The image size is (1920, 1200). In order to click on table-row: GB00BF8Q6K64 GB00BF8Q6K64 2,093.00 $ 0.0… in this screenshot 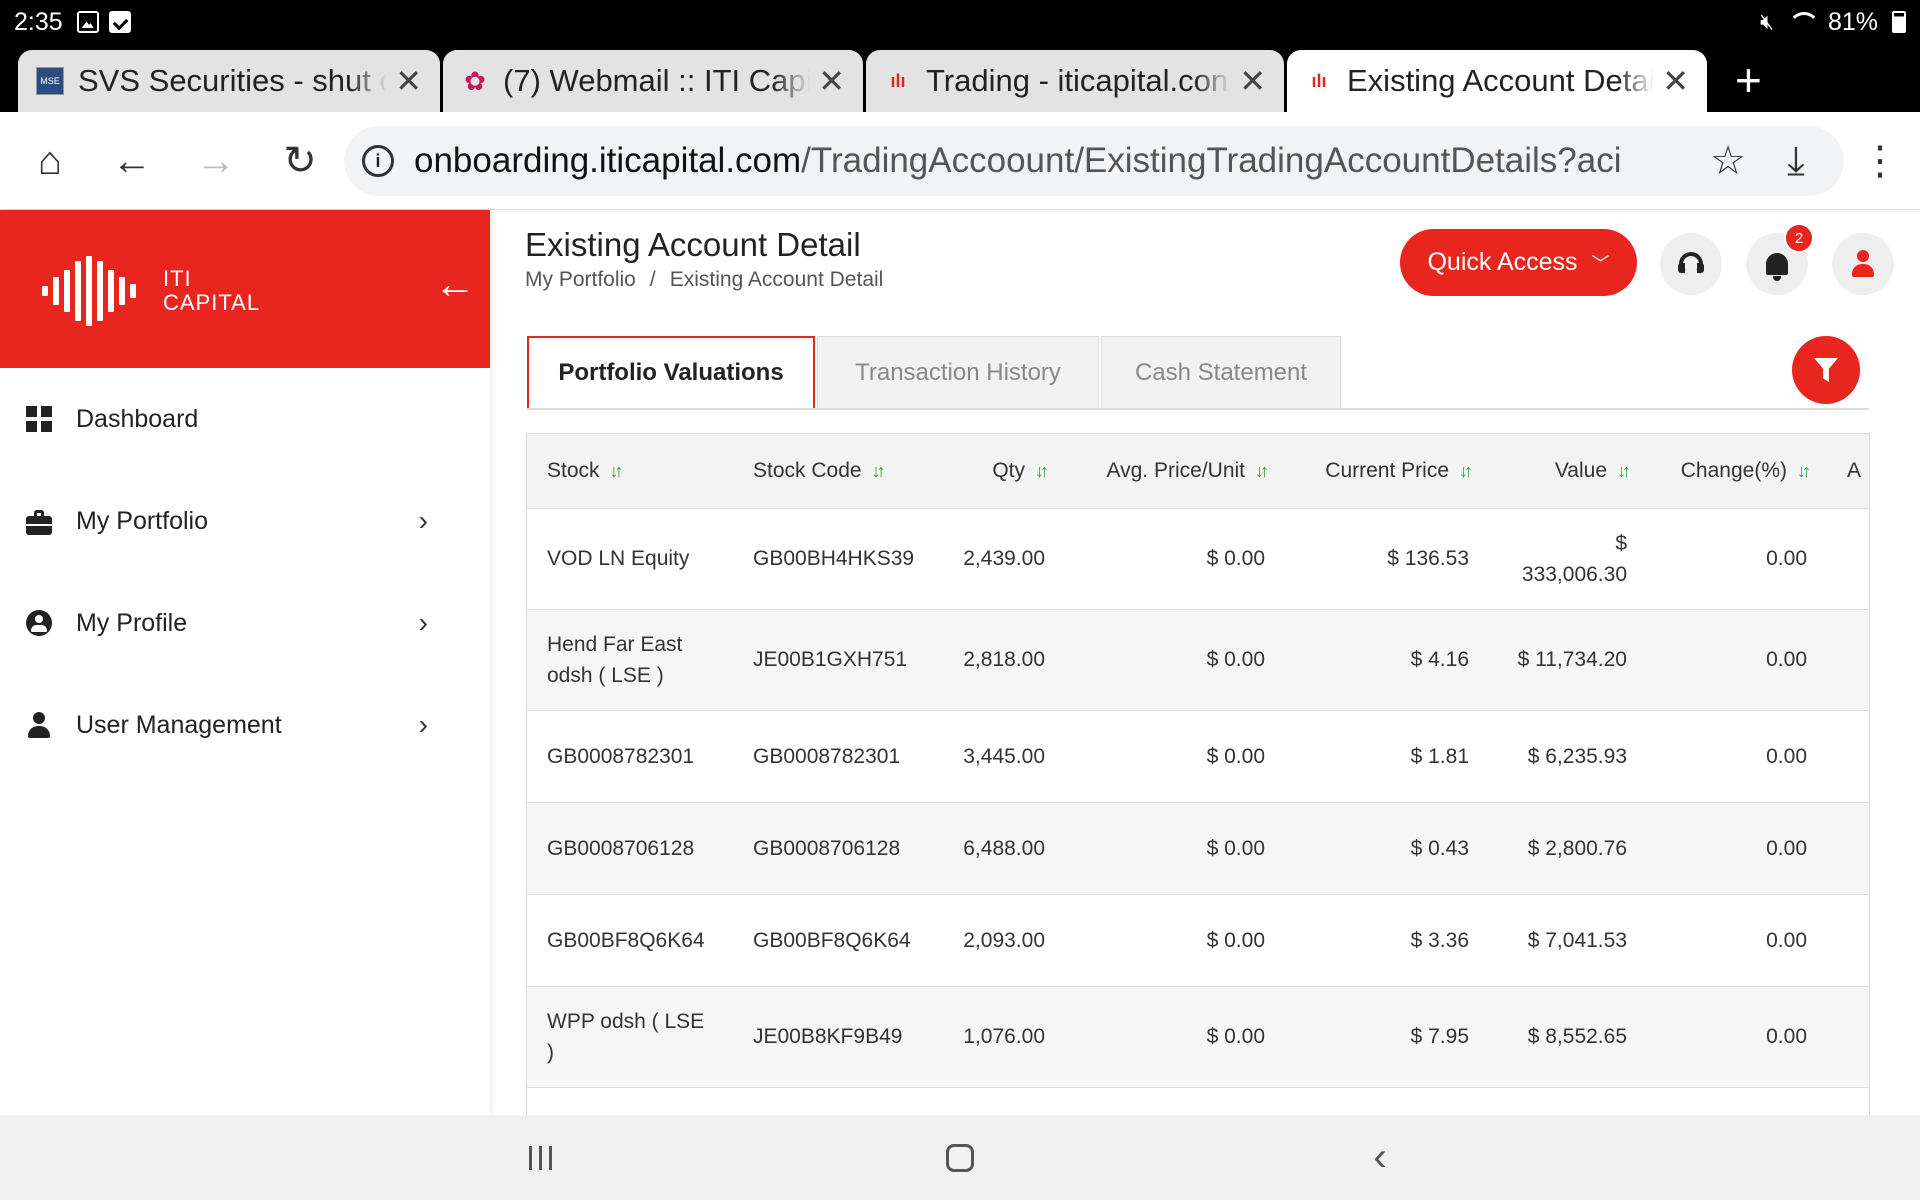, I will do `click(1198, 940)`.